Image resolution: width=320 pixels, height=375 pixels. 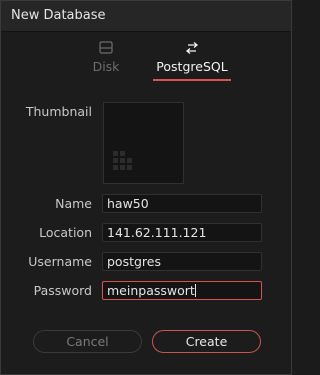 What do you see at coordinates (106, 48) in the screenshot?
I see `disk-icon` at bounding box center [106, 48].